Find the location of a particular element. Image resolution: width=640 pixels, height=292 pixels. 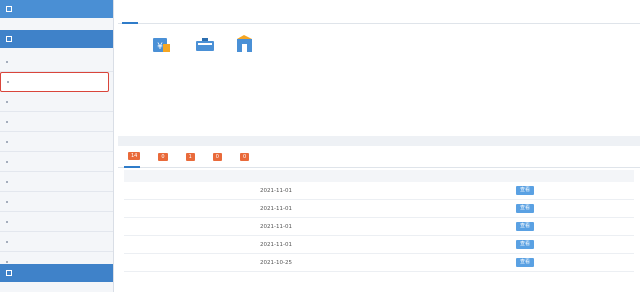

money-card-icon: ¥ is located at coordinates (161, 45).